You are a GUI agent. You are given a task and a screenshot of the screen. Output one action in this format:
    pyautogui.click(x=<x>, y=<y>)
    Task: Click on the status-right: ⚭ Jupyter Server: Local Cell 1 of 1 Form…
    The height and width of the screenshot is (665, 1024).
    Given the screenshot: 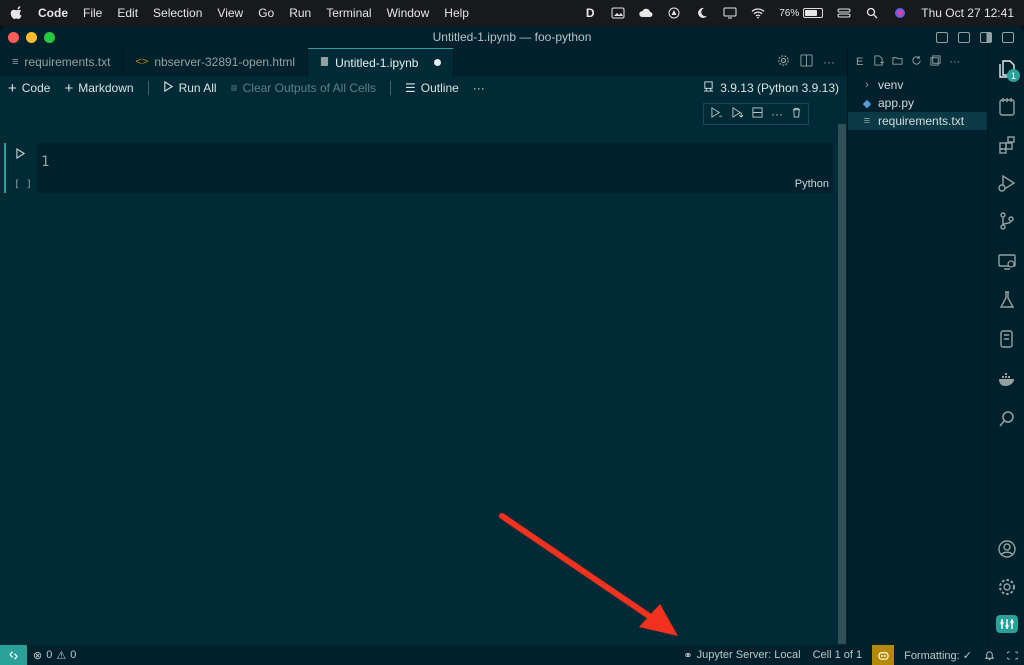 What is the action you would take?
    pyautogui.click(x=850, y=655)
    